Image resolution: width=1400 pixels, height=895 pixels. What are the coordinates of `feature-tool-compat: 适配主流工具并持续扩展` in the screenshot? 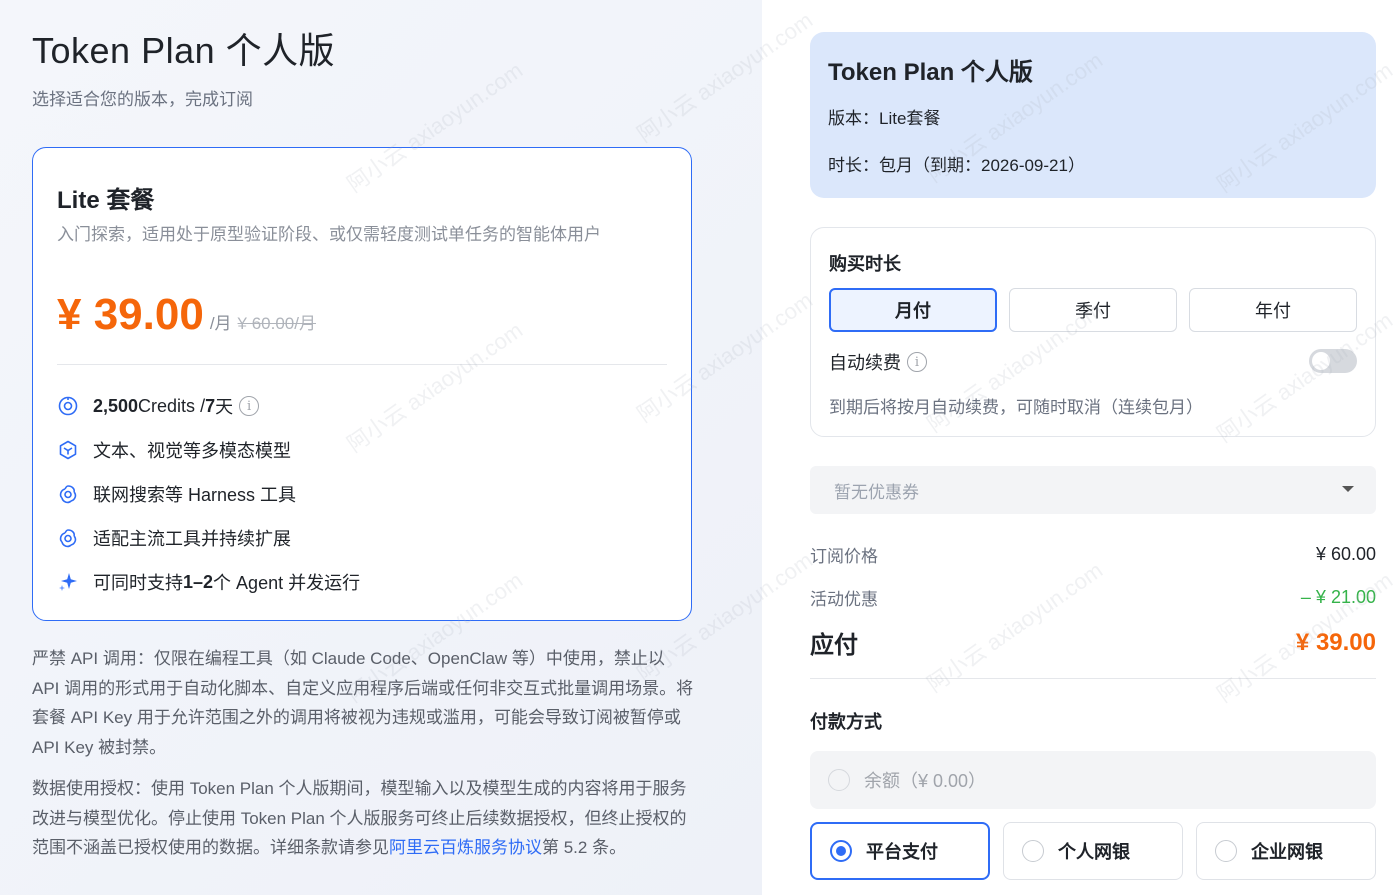 It's located at (208, 538).